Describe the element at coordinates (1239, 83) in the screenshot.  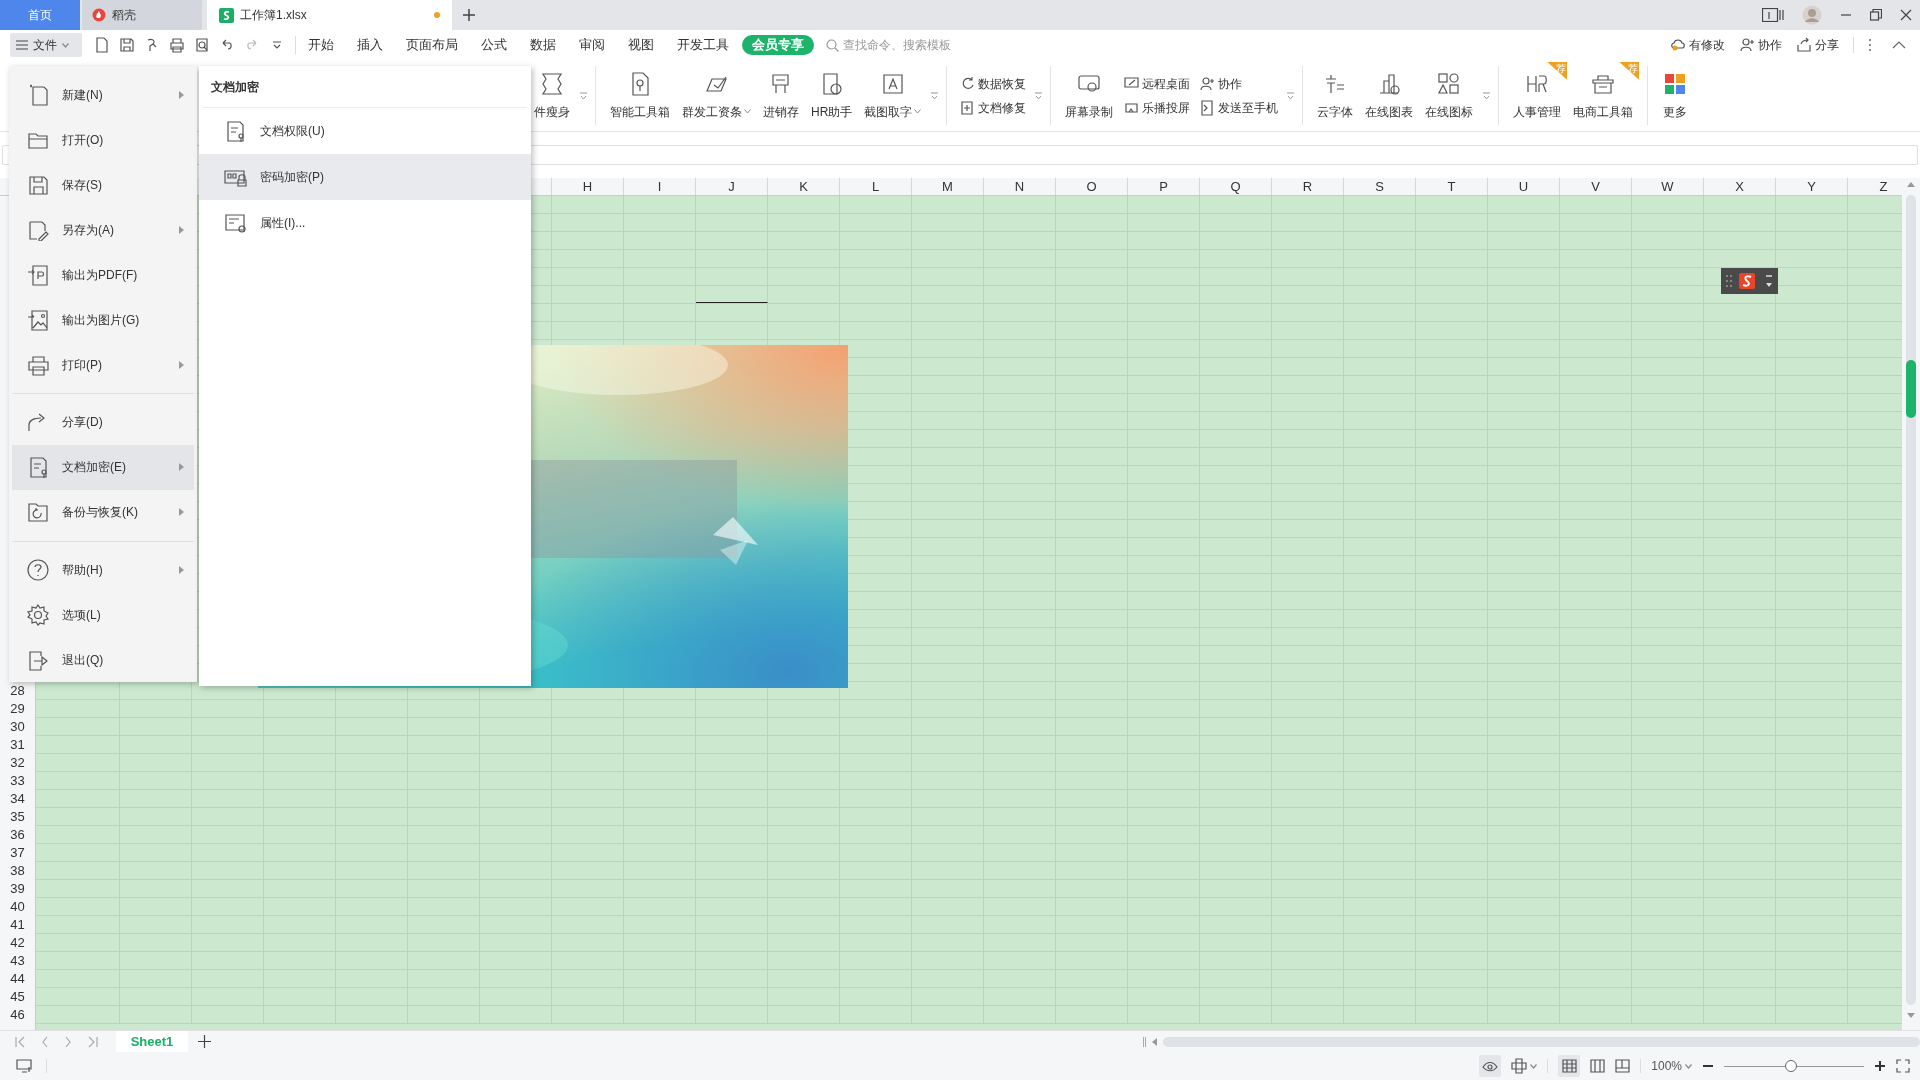
I see `ribbon-button: 协作` at that location.